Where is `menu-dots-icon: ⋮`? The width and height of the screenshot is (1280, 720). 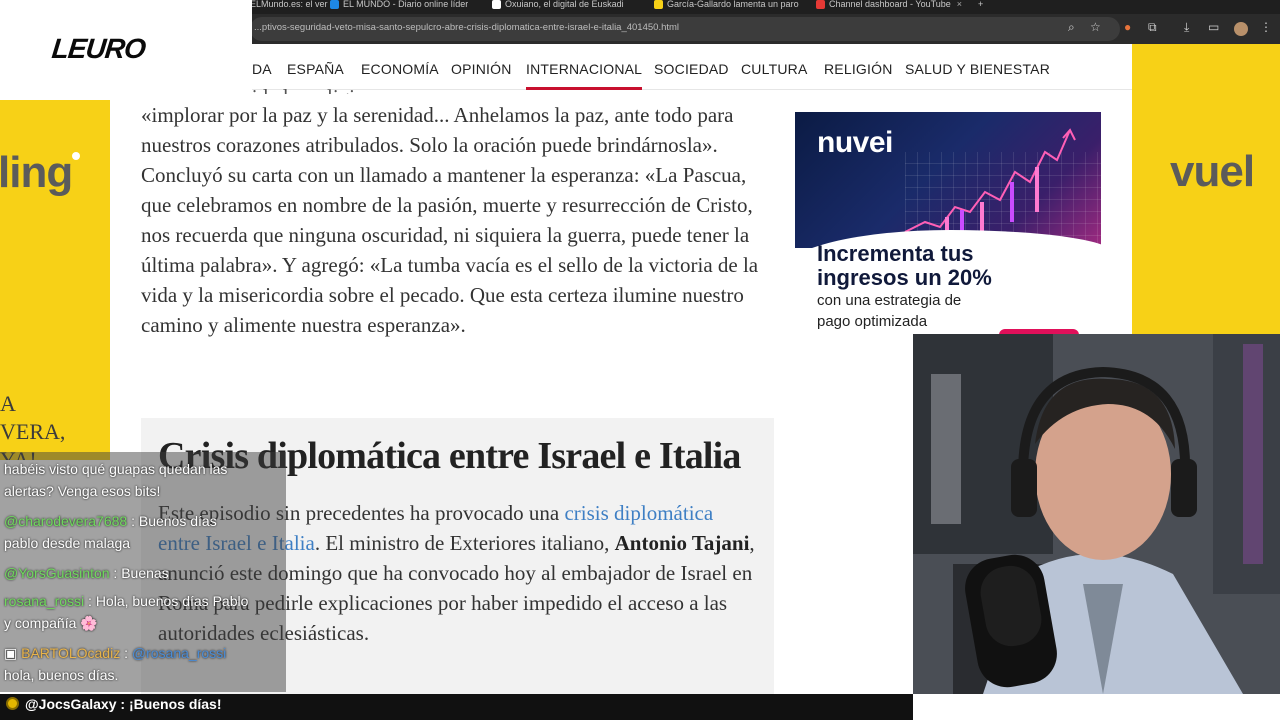 menu-dots-icon: ⋮ is located at coordinates (1266, 27).